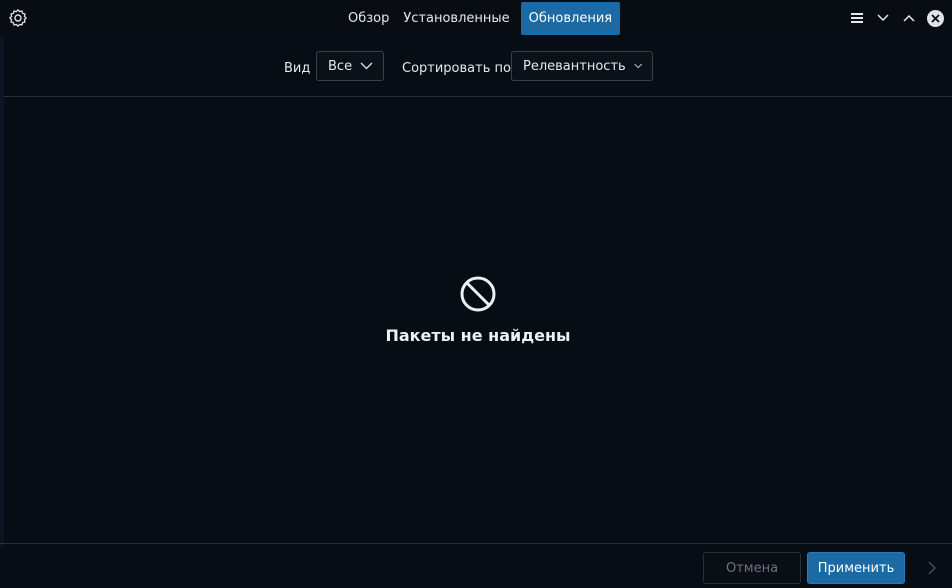 The height and width of the screenshot is (588, 952). I want to click on next-button, so click(932, 568).